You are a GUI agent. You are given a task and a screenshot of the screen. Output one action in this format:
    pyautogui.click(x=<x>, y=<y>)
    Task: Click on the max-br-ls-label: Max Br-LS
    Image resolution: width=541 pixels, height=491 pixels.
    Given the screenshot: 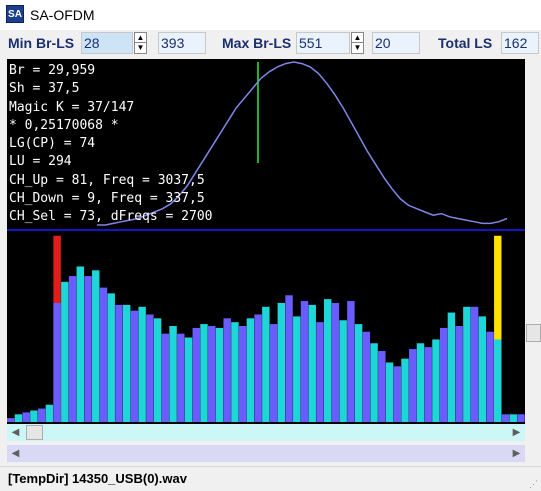 What is the action you would take?
    pyautogui.click(x=257, y=43)
    